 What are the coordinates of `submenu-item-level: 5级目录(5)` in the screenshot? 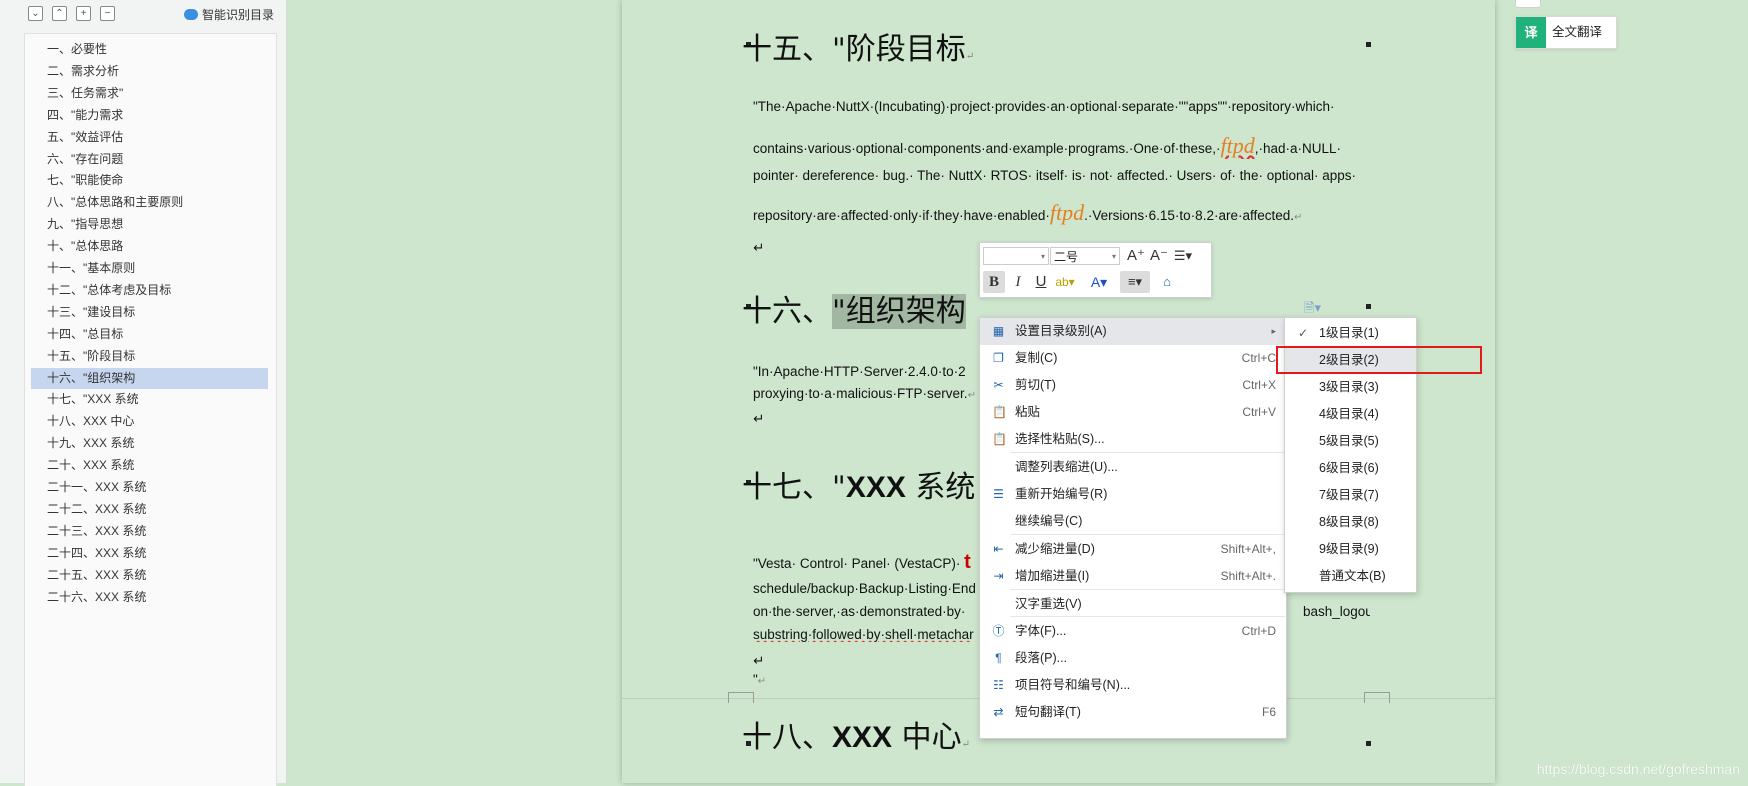 It's located at (1350, 441).